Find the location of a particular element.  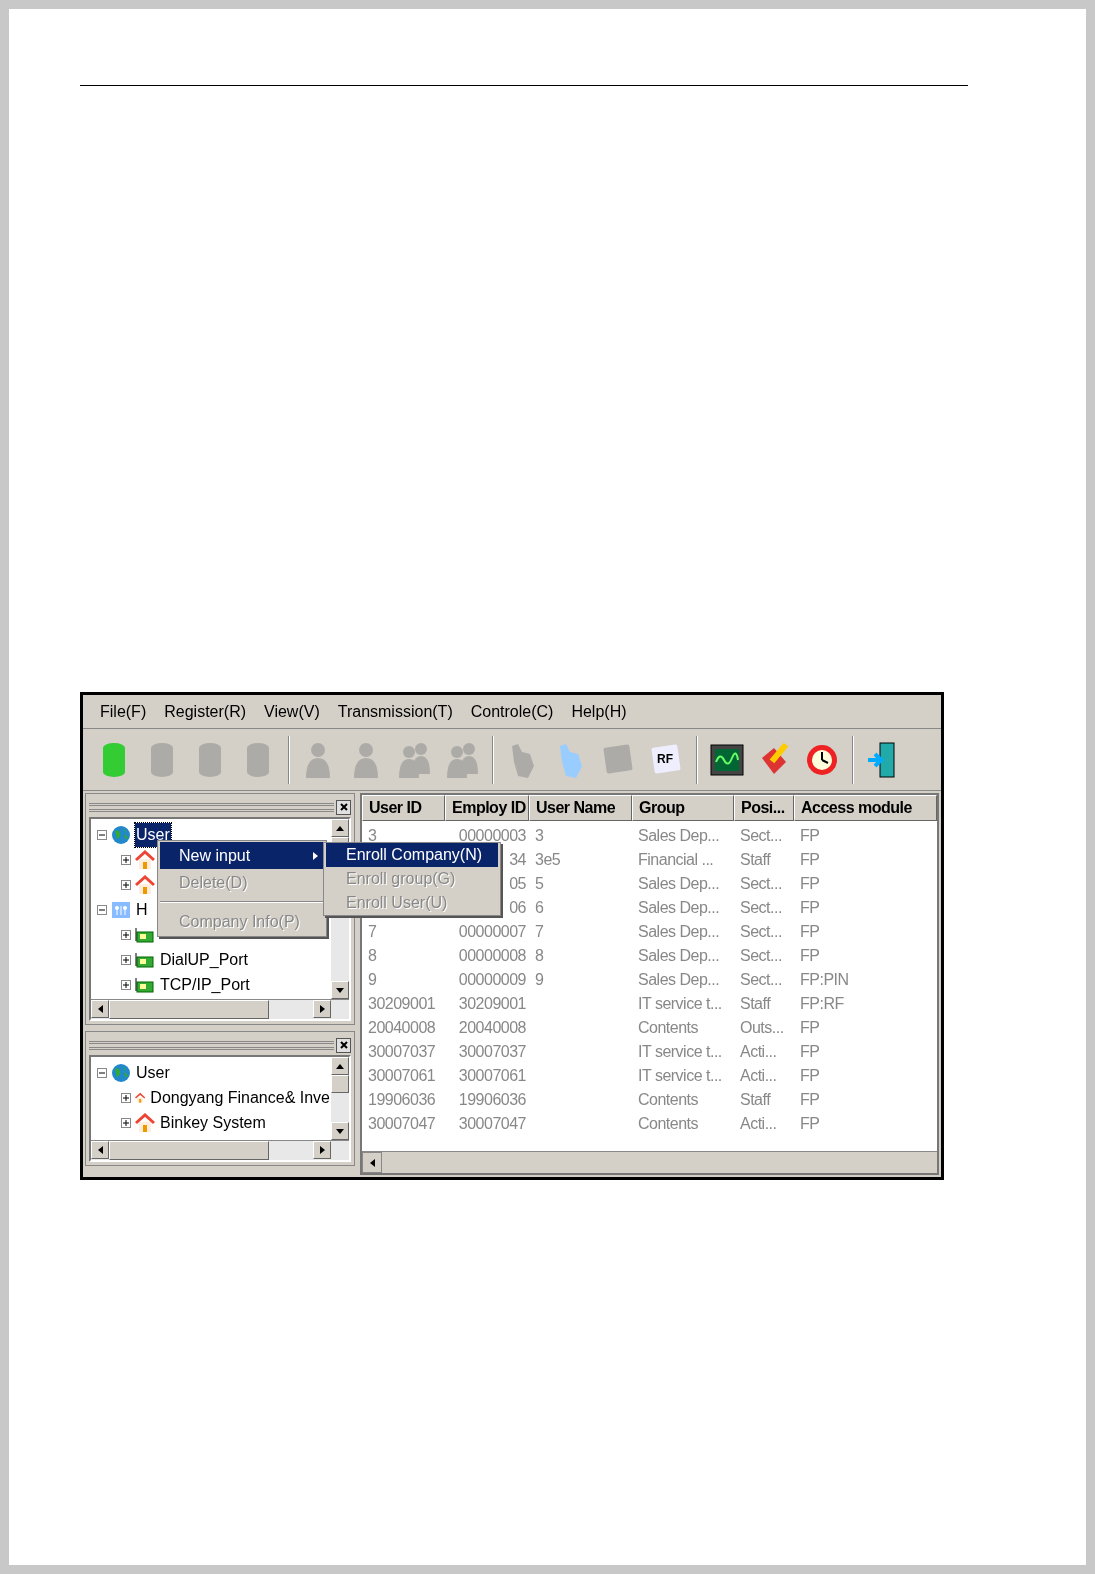

globe-icon is located at coordinates (121, 1072).